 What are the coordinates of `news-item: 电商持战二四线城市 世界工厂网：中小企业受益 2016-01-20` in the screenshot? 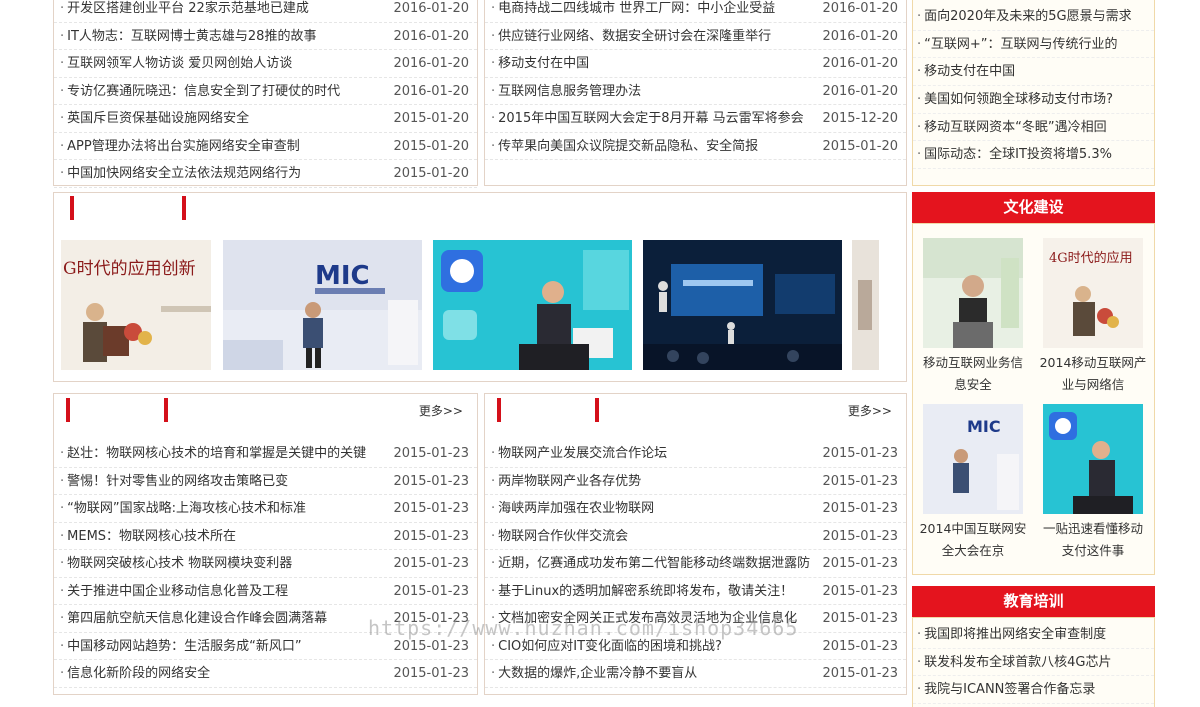 It's located at (695, 11).